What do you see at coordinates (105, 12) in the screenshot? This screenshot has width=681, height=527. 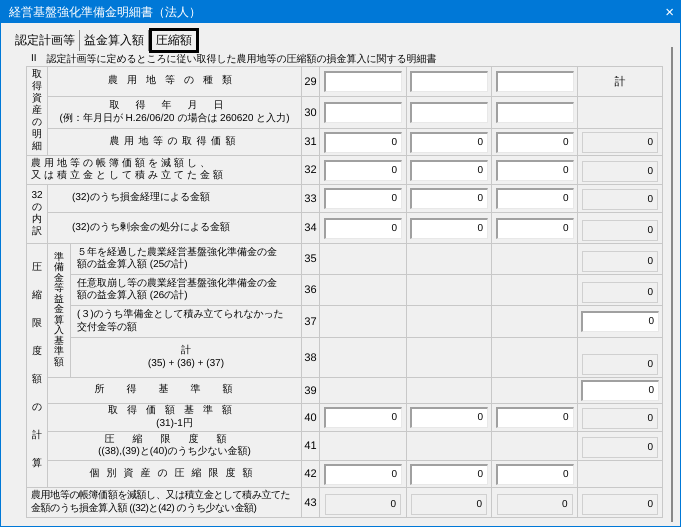 I see `window-title: 経営基盤強化準備金明細書（法人）` at bounding box center [105, 12].